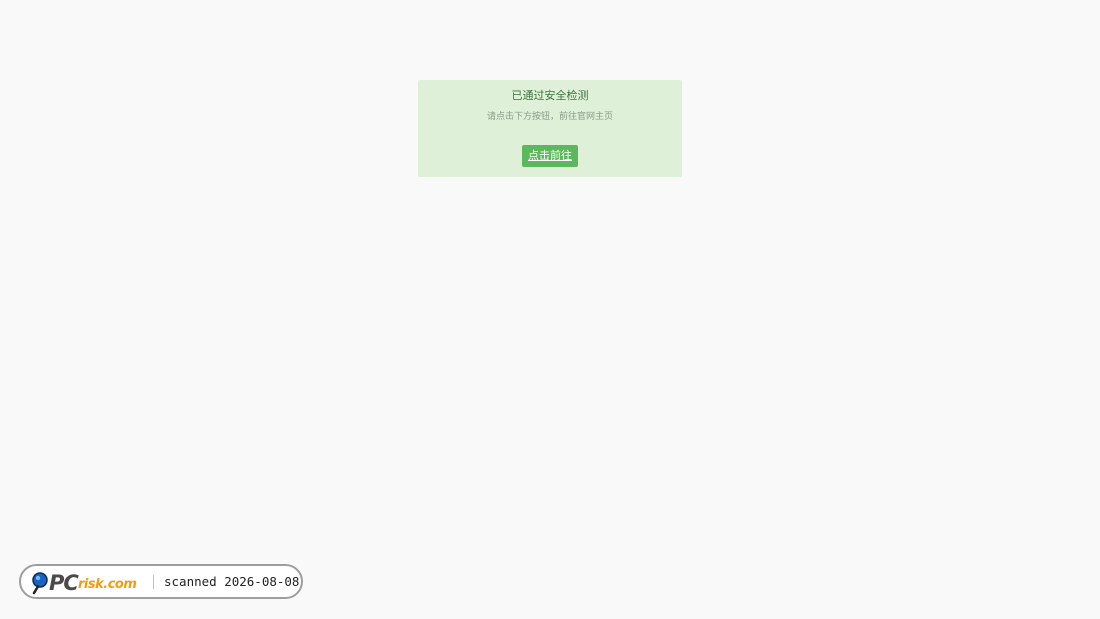 The height and width of the screenshot is (619, 1100). Describe the element at coordinates (153, 582) in the screenshot. I see `badge-divider` at that location.